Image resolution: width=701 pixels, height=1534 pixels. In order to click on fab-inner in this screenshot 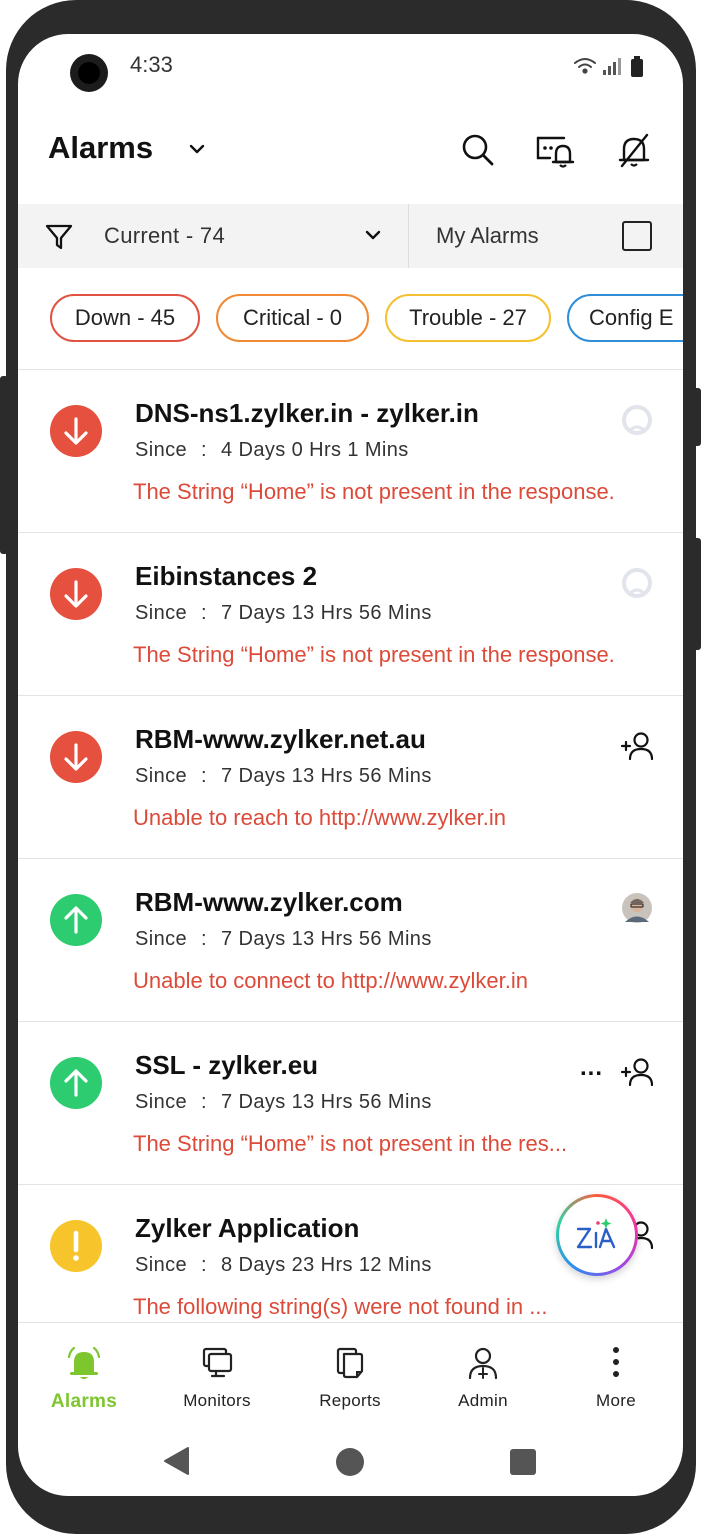, I will do `click(597, 1235)`.